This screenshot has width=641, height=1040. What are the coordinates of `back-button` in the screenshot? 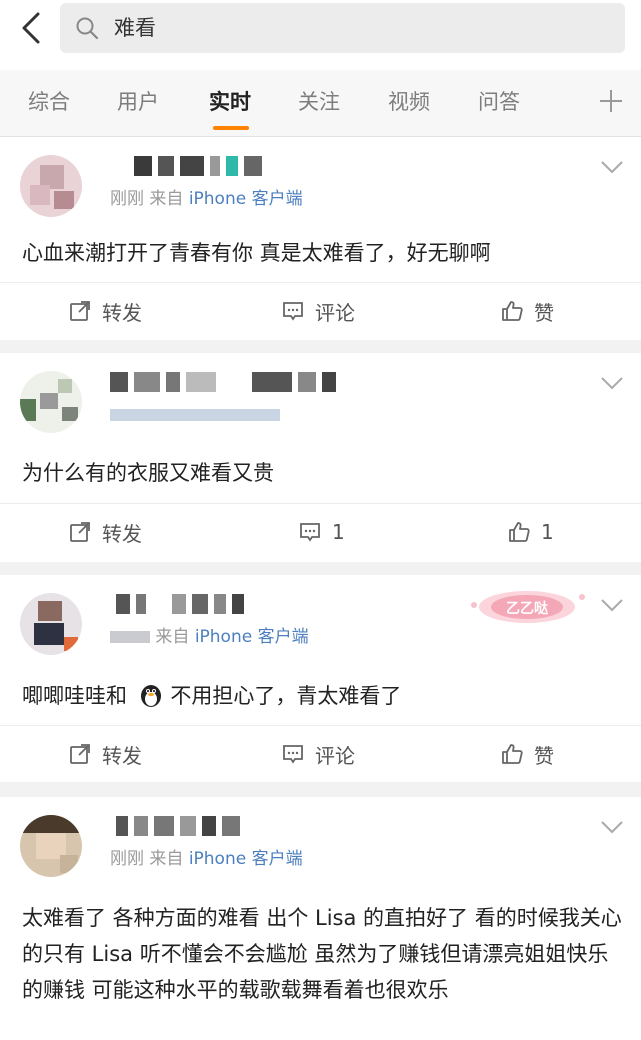 It's located at (32, 28).